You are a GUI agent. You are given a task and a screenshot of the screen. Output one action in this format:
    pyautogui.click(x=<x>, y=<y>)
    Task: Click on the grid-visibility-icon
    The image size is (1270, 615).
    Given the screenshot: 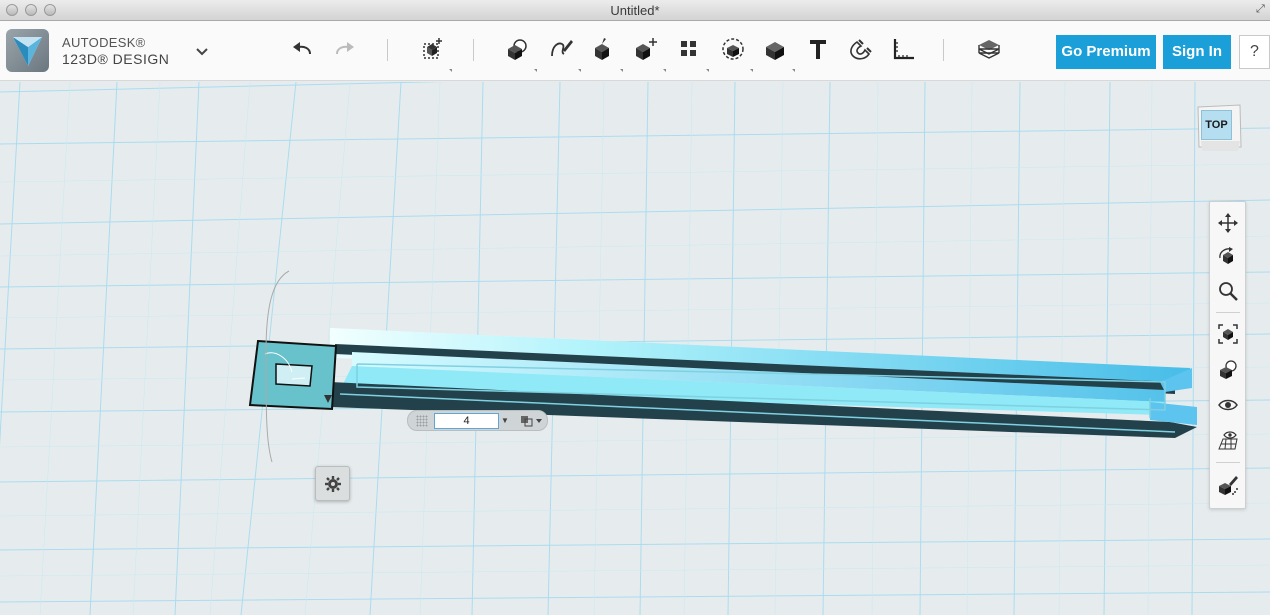 What is the action you would take?
    pyautogui.click(x=1228, y=440)
    